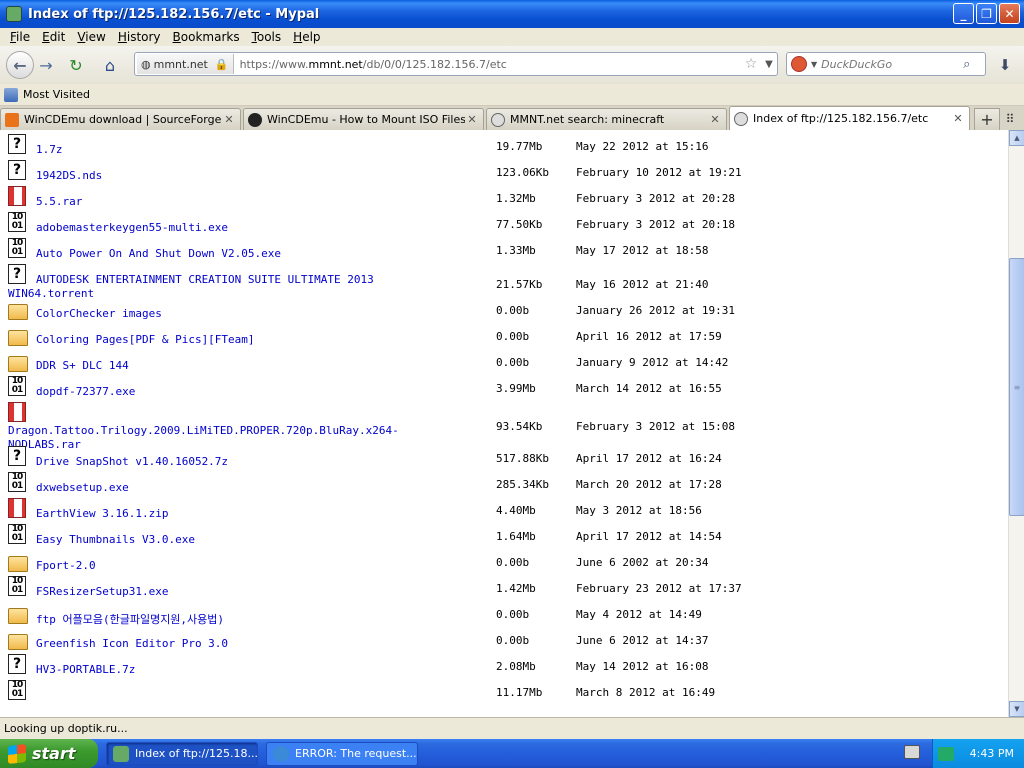 Image resolution: width=1024 pixels, height=768 pixels. Describe the element at coordinates (1009, 13) in the screenshot. I see `close-window-button: ✕` at that location.